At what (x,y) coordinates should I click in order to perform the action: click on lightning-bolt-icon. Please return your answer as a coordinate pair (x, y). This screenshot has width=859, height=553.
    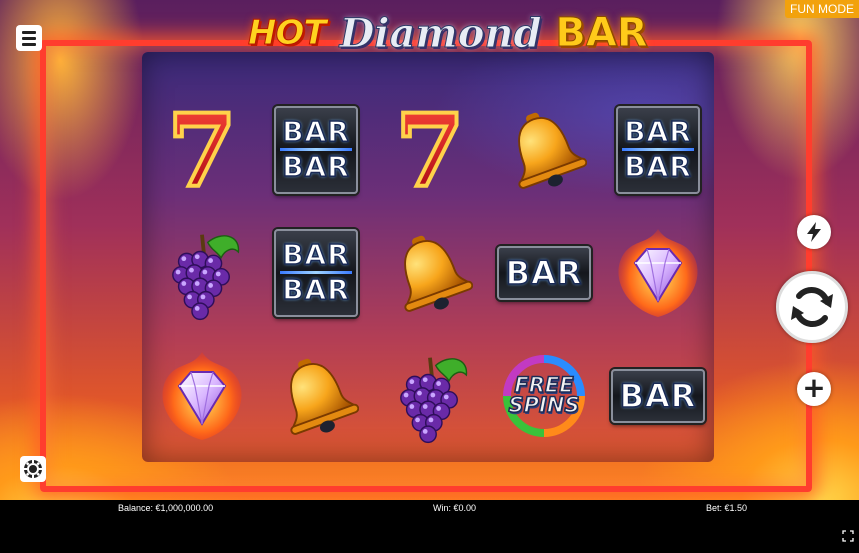
    Looking at the image, I should click on (814, 232).